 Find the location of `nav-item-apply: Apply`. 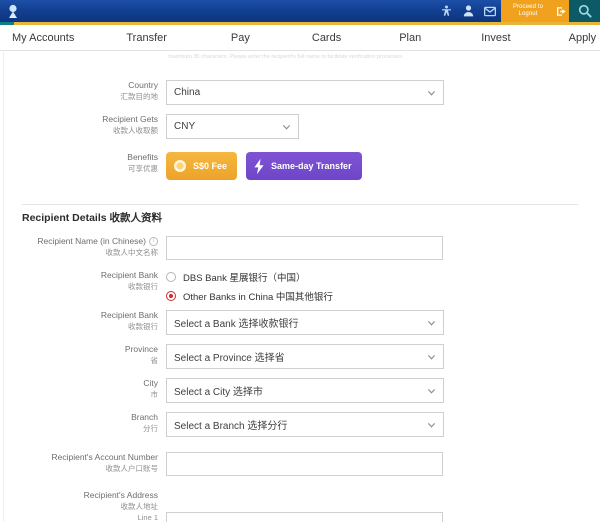

nav-item-apply: Apply is located at coordinates (582, 38).